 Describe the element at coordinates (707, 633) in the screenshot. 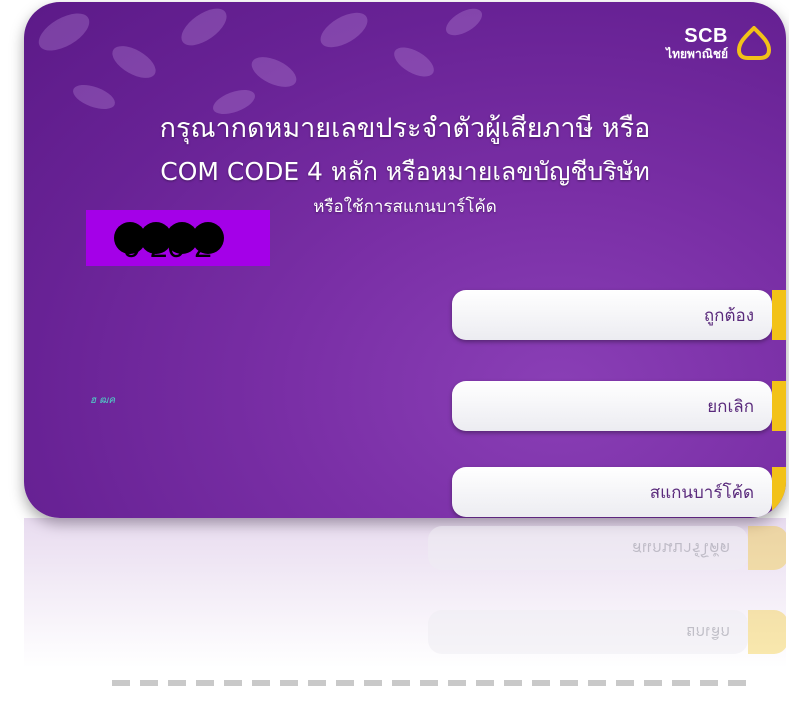

I see `reflection-cancel-label: ยกเลิก` at that location.